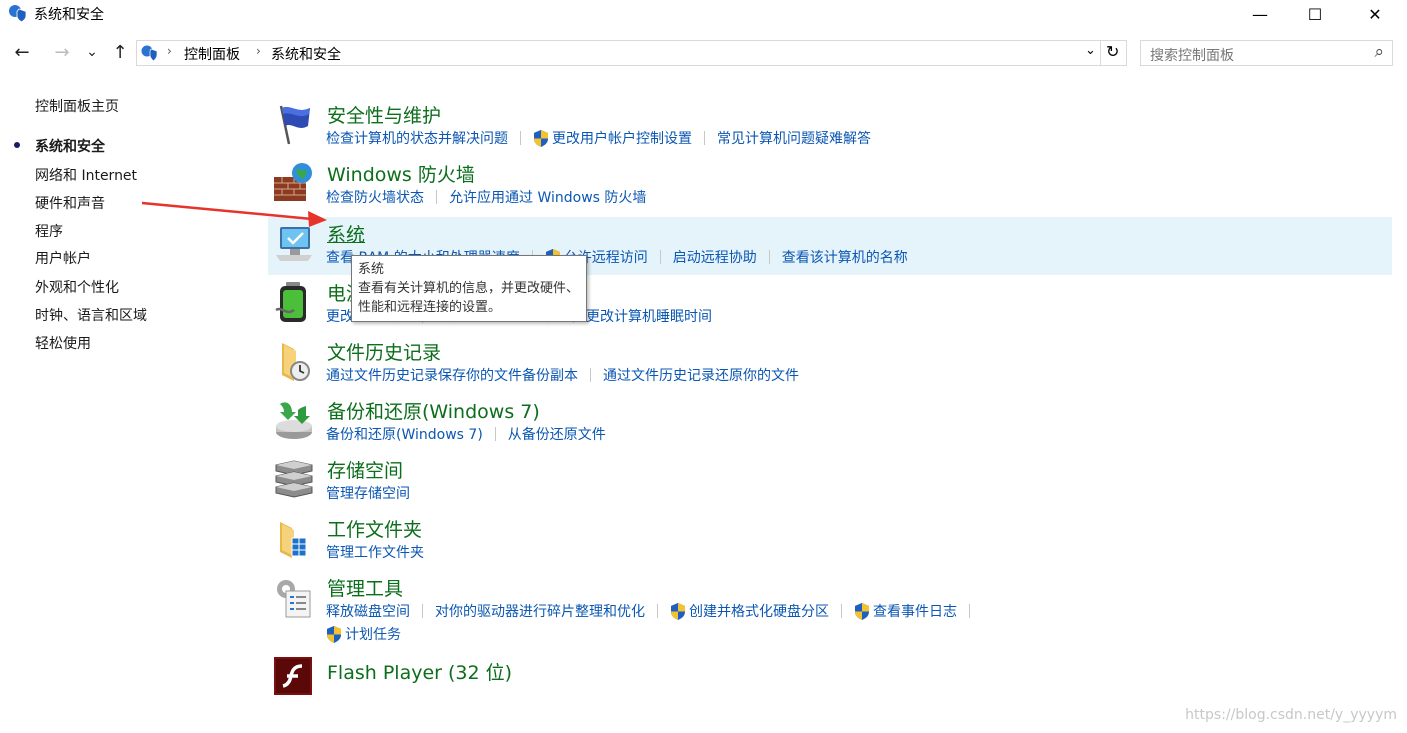 This screenshot has height=733, width=1407. I want to click on maximize-icon: ☐, so click(1315, 14).